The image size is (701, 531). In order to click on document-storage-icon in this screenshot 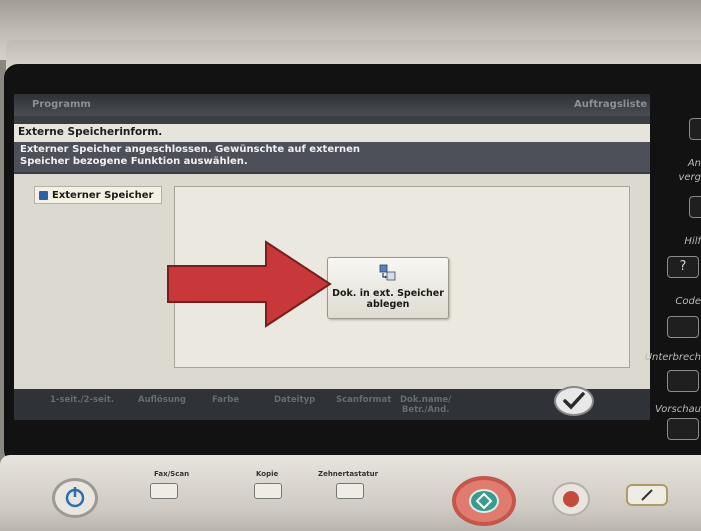, I will do `click(387, 272)`.